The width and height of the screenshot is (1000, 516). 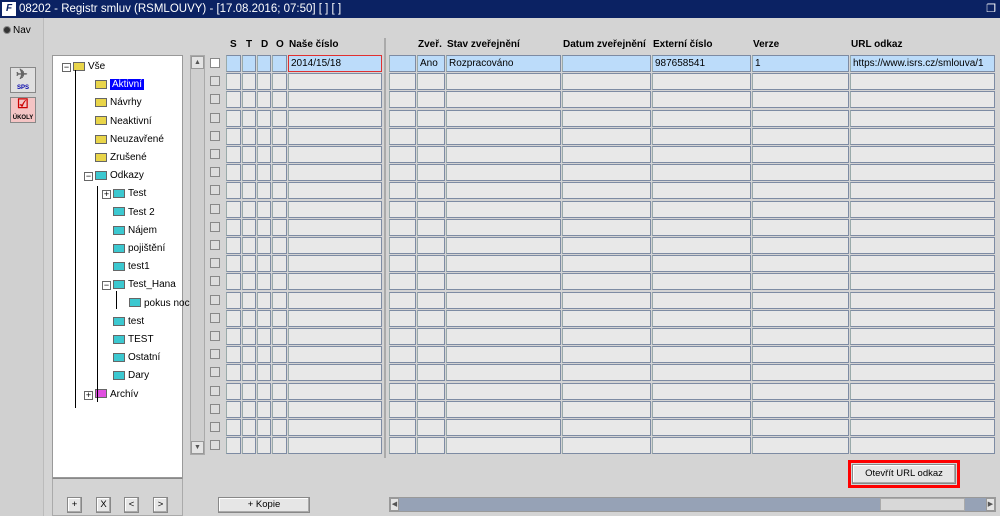 I want to click on open-url-button: Otevřít URL odkaz, so click(x=904, y=474).